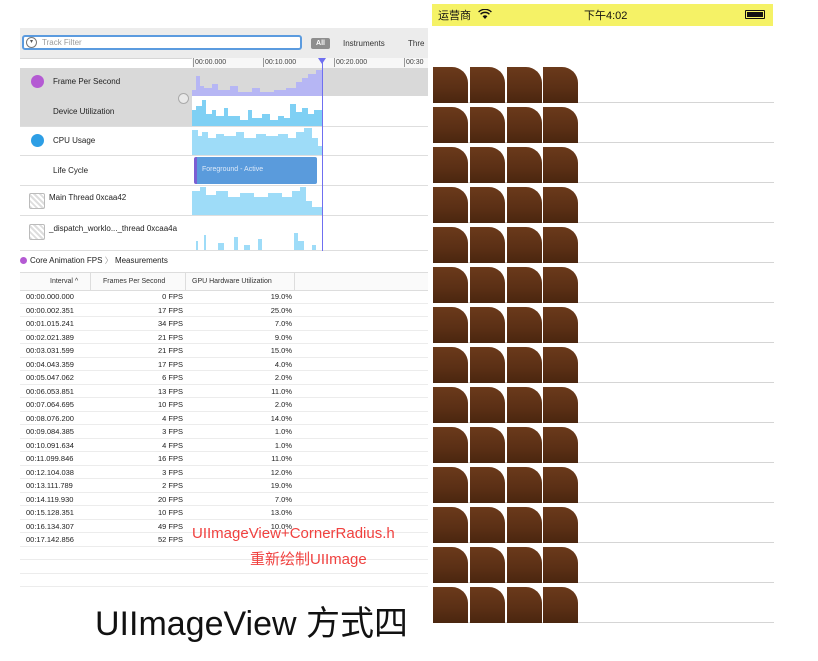 The height and width of the screenshot is (661, 818). I want to click on track-dispatch-worker-thread: _dispatch_worklo..._thread 0xcaa4a, so click(224, 233).